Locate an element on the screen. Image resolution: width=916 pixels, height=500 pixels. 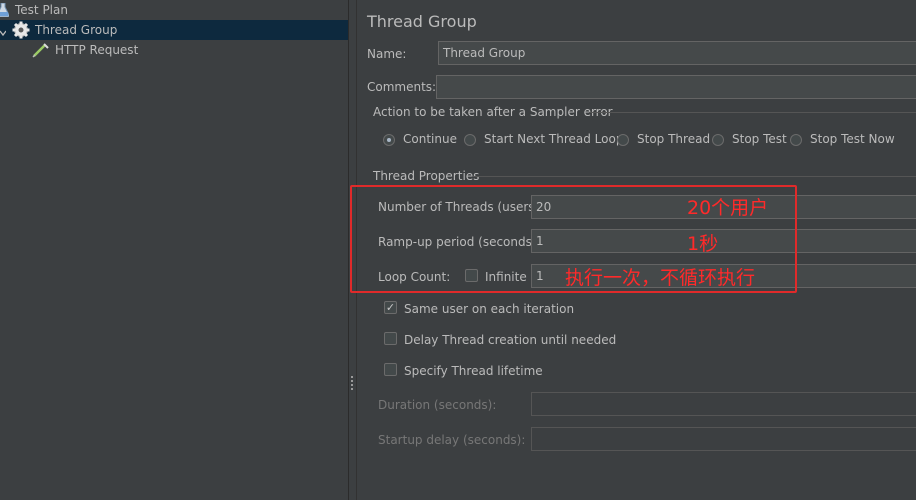
radio-continue is located at coordinates (389, 140).